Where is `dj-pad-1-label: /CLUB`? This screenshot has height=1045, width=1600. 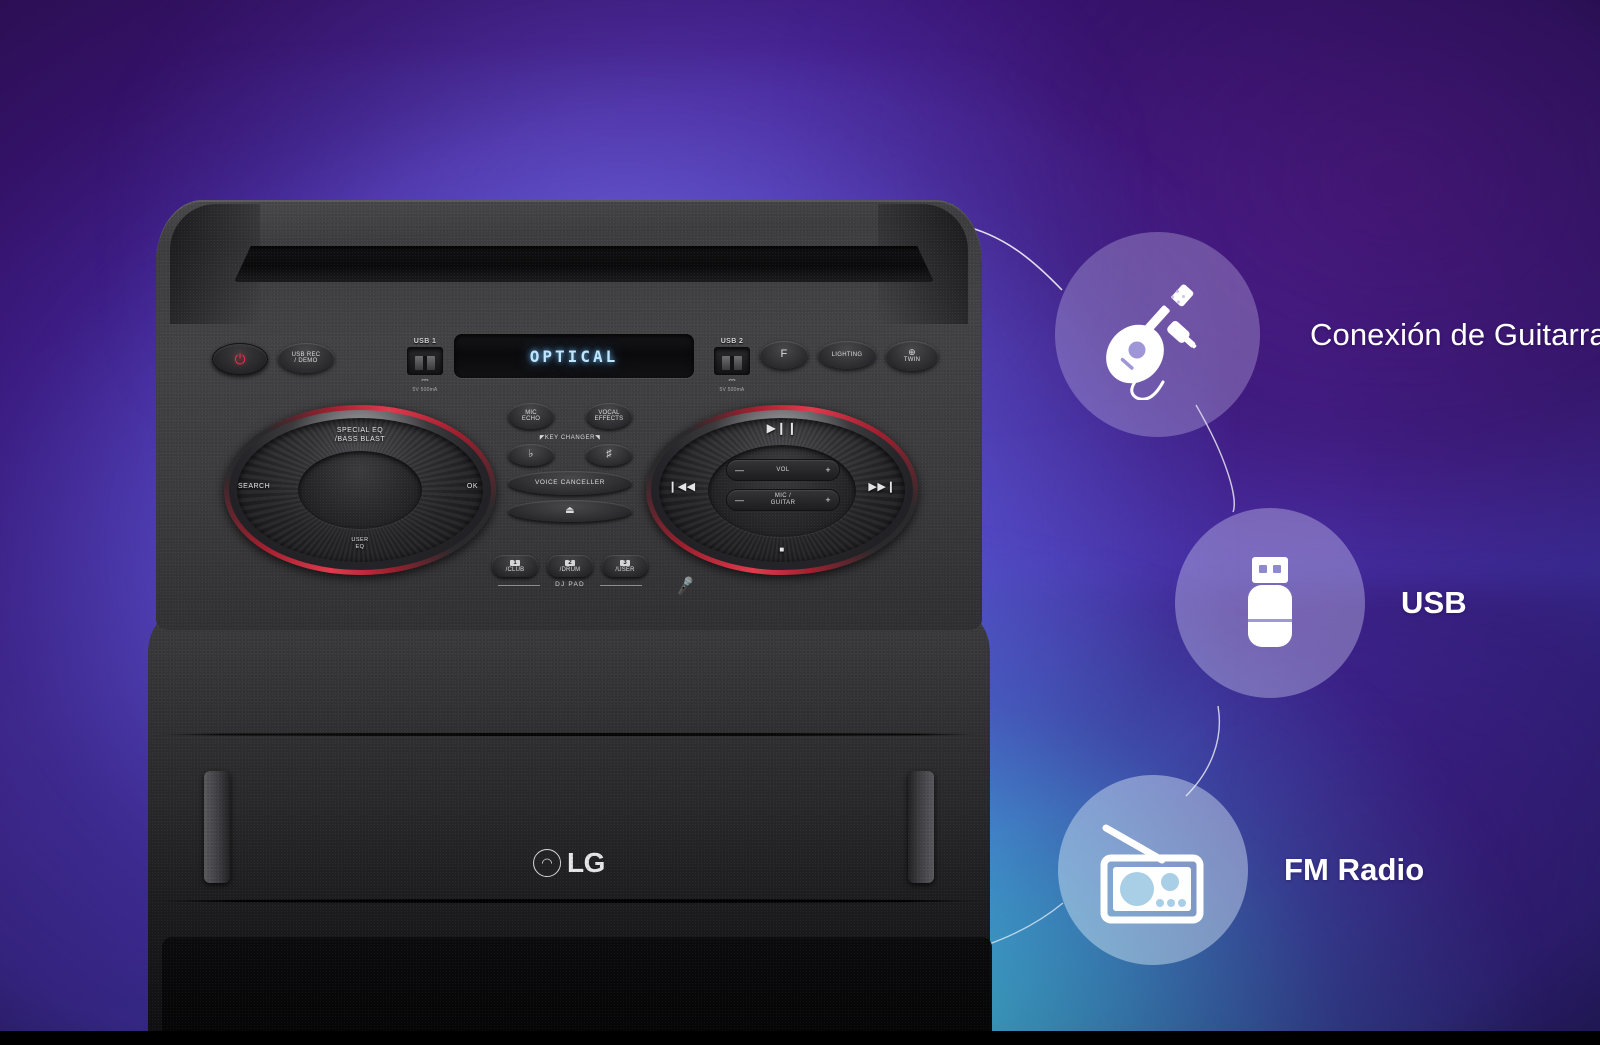
dj-pad-1-label: /CLUB is located at coordinates (515, 569).